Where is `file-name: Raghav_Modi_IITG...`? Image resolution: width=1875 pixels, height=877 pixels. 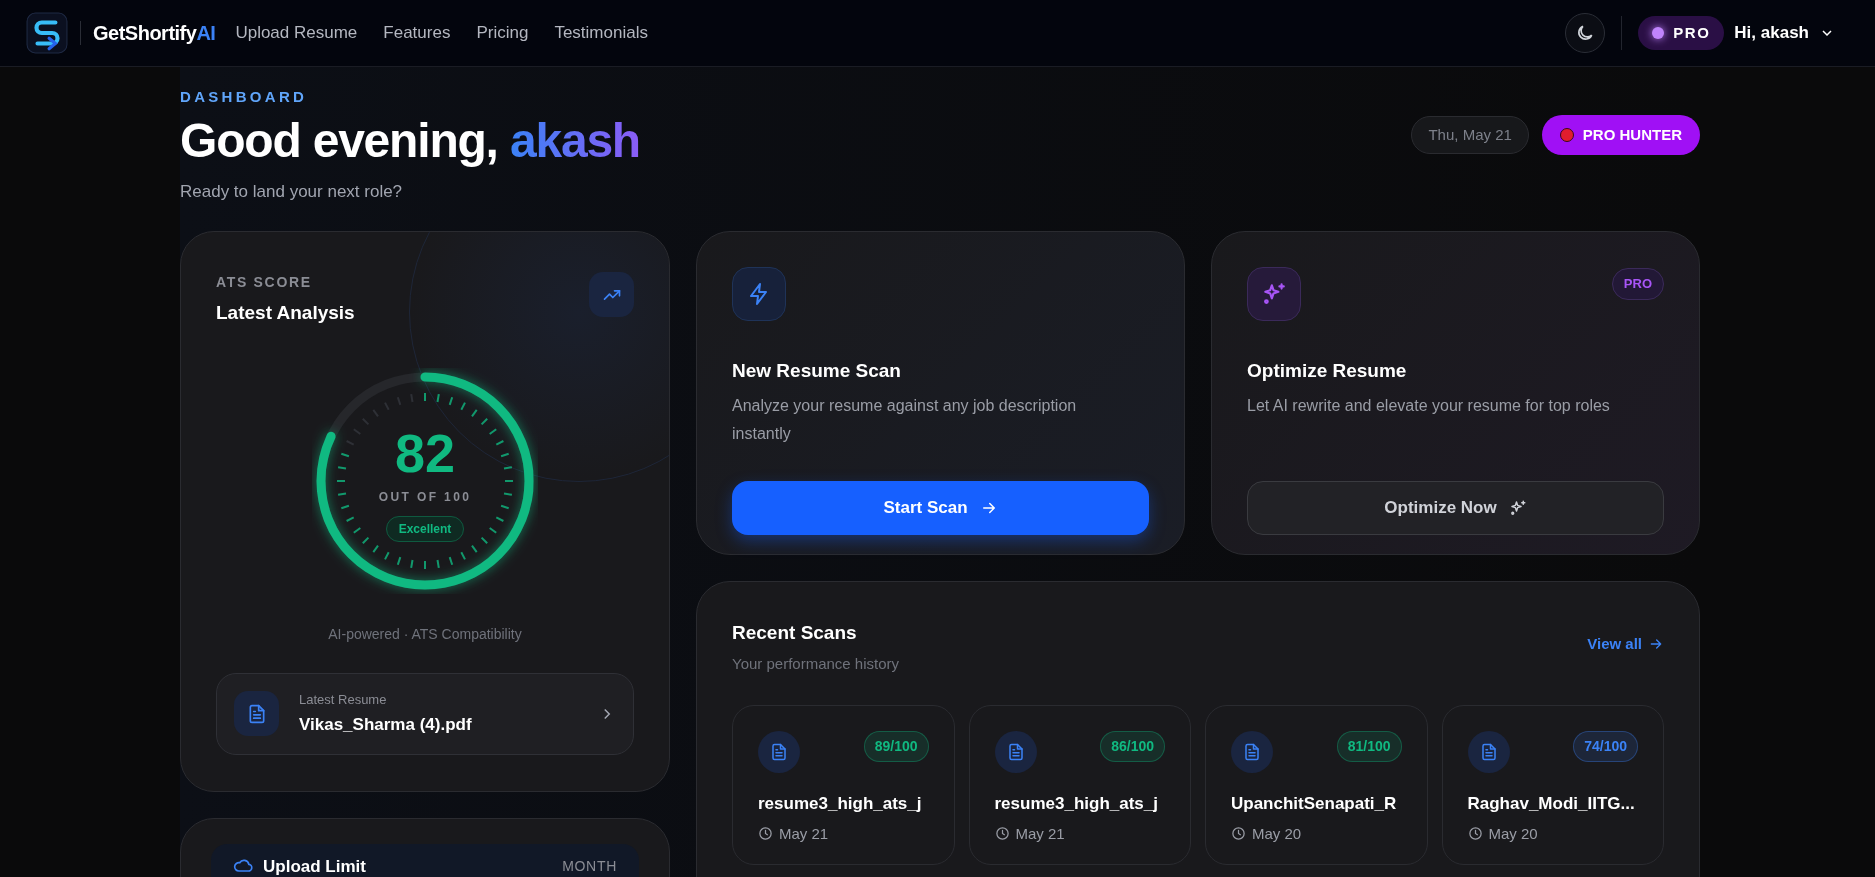
file-name: Raghav_Modi_IITG... is located at coordinates (1551, 804).